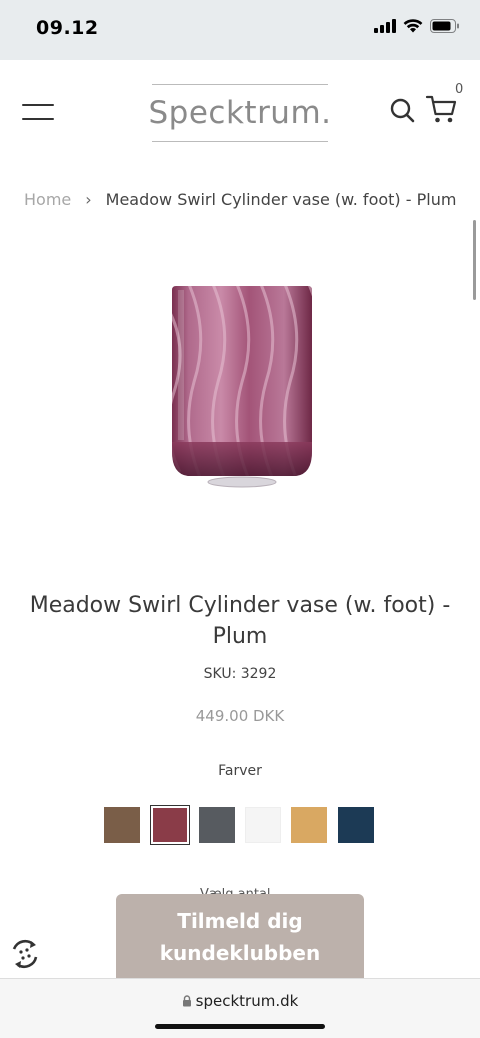 Image resolution: width=480 pixels, height=1038 pixels. What do you see at coordinates (47, 199) in the screenshot?
I see `breadcrumb-home-link: Home` at bounding box center [47, 199].